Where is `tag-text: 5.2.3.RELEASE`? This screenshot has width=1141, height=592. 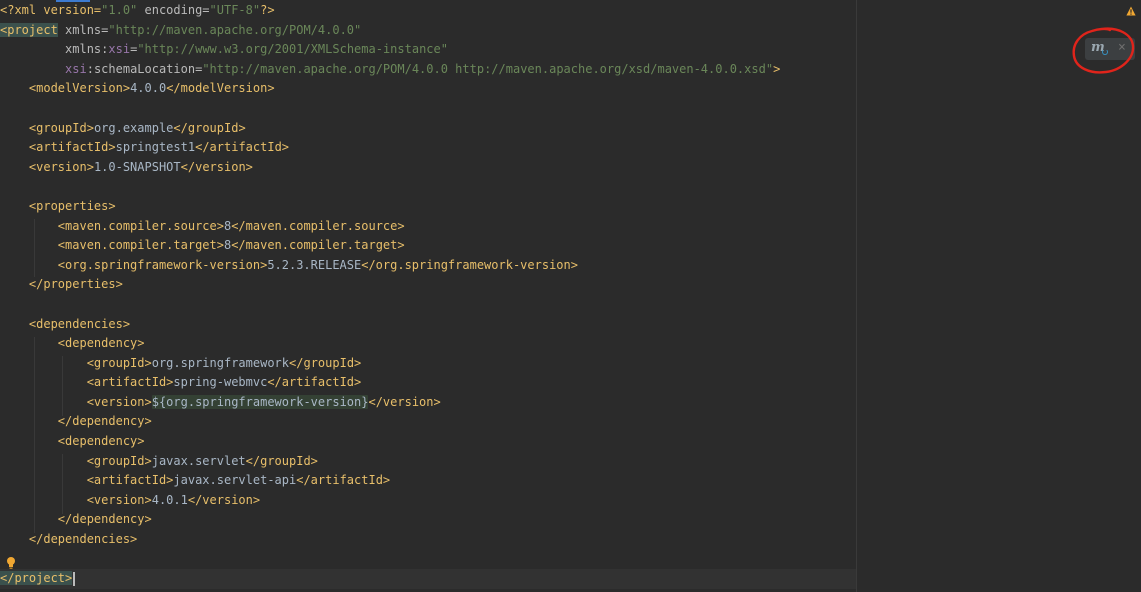
tag-text: 5.2.3.RELEASE is located at coordinates (314, 264).